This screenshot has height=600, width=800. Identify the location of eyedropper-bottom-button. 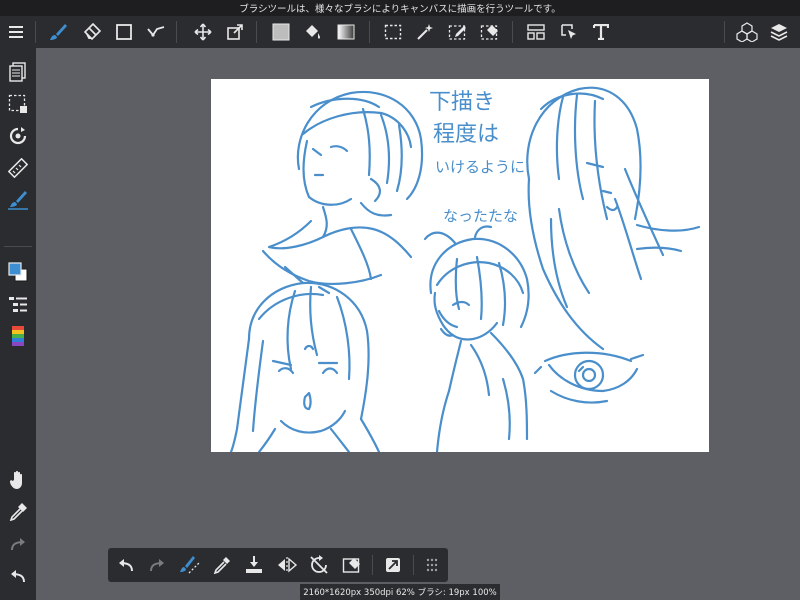
(222, 565).